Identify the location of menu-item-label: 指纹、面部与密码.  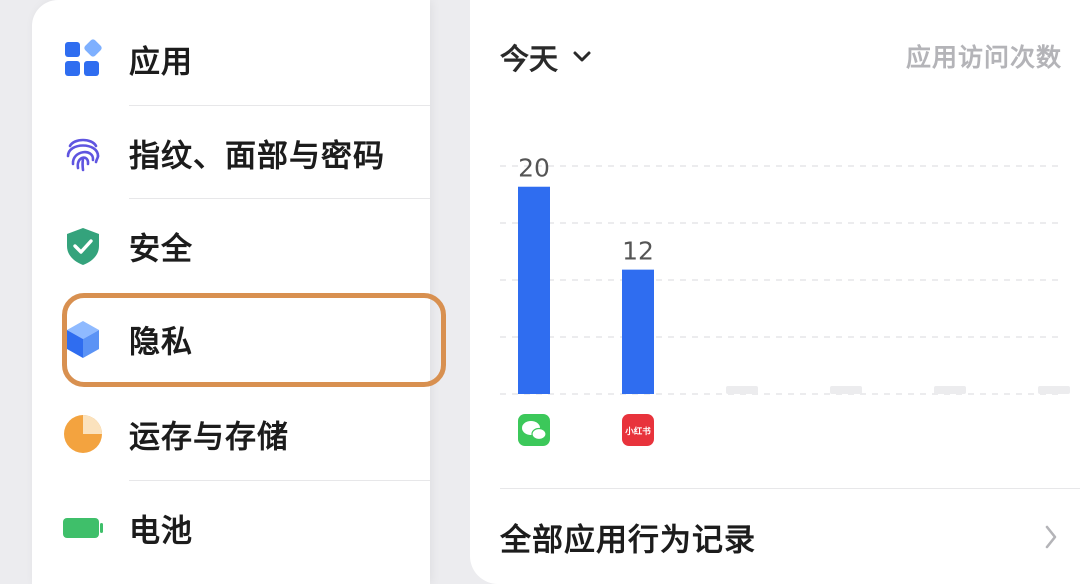
(257, 156).